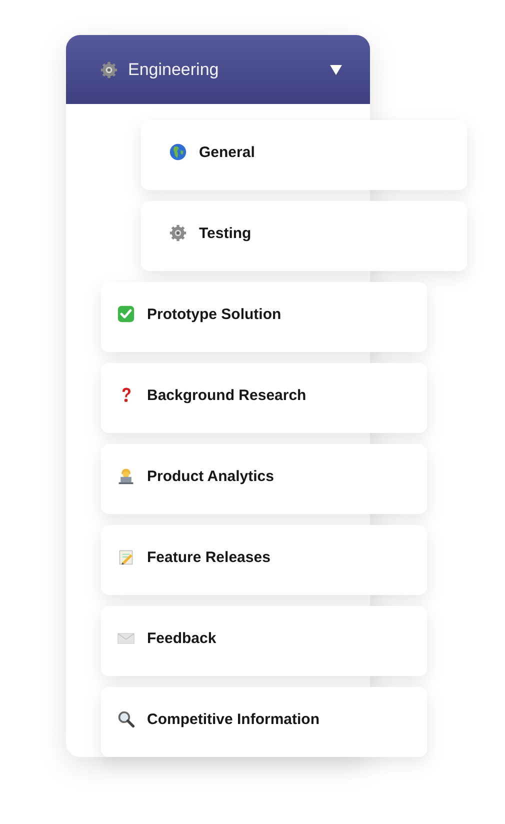 The image size is (505, 824). What do you see at coordinates (126, 719) in the screenshot?
I see `search-icon` at bounding box center [126, 719].